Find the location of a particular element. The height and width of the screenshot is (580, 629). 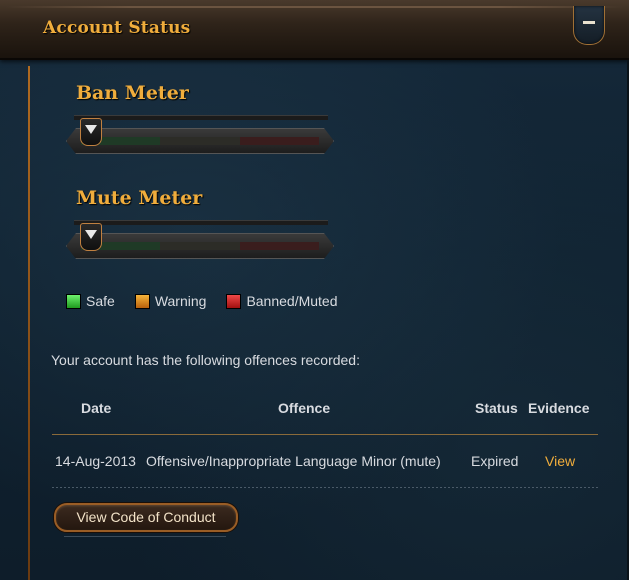

legend-item-banned: Banned/Muted is located at coordinates (282, 301).